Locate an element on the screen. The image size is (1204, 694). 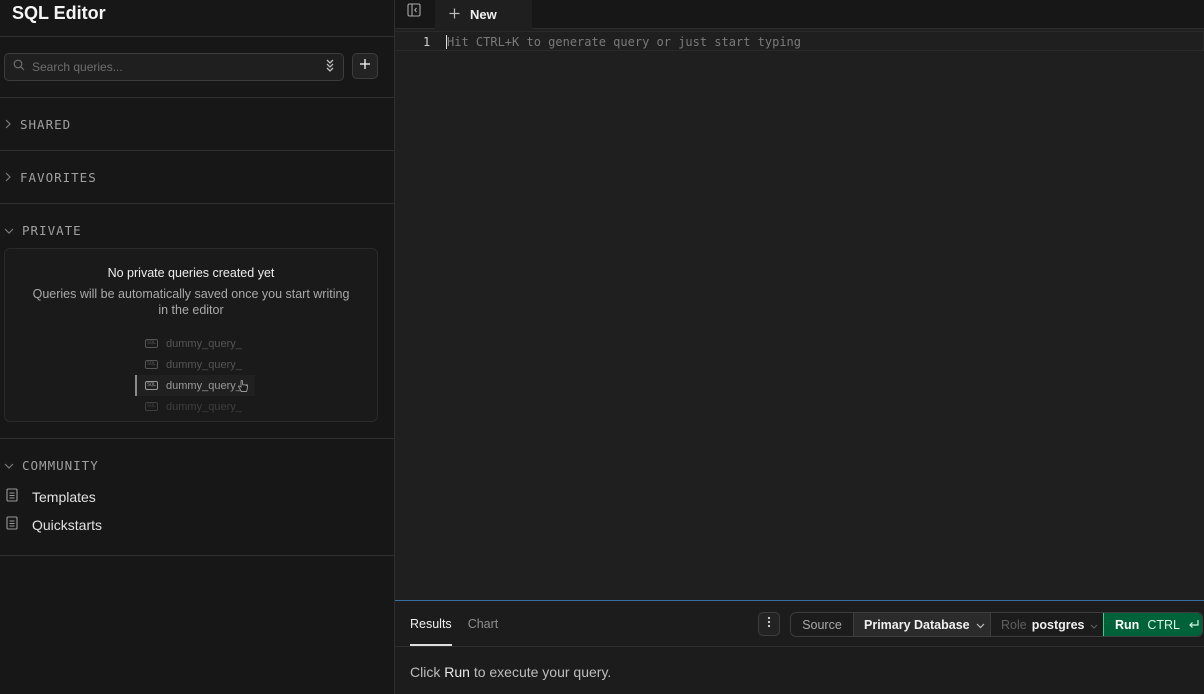
tab-results: Results is located at coordinates (431, 623).